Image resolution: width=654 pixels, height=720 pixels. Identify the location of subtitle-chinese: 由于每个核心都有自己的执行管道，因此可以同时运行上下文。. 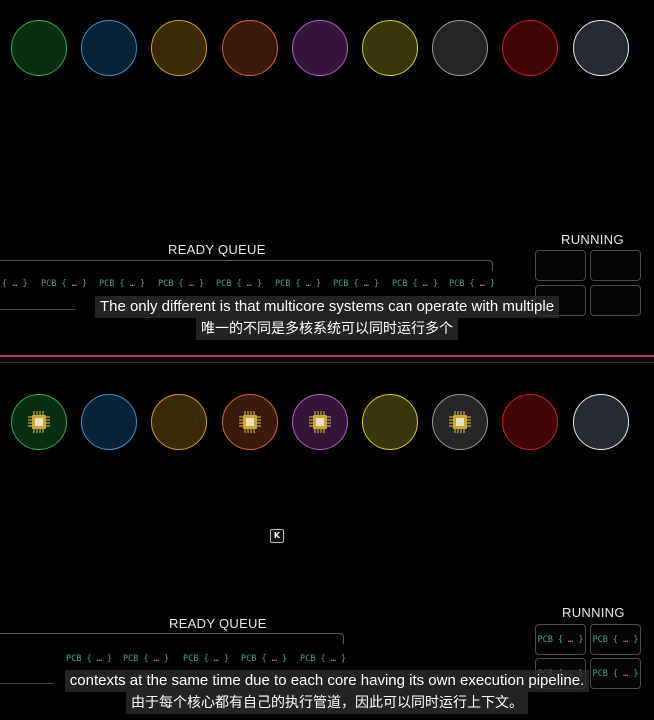
(327, 703).